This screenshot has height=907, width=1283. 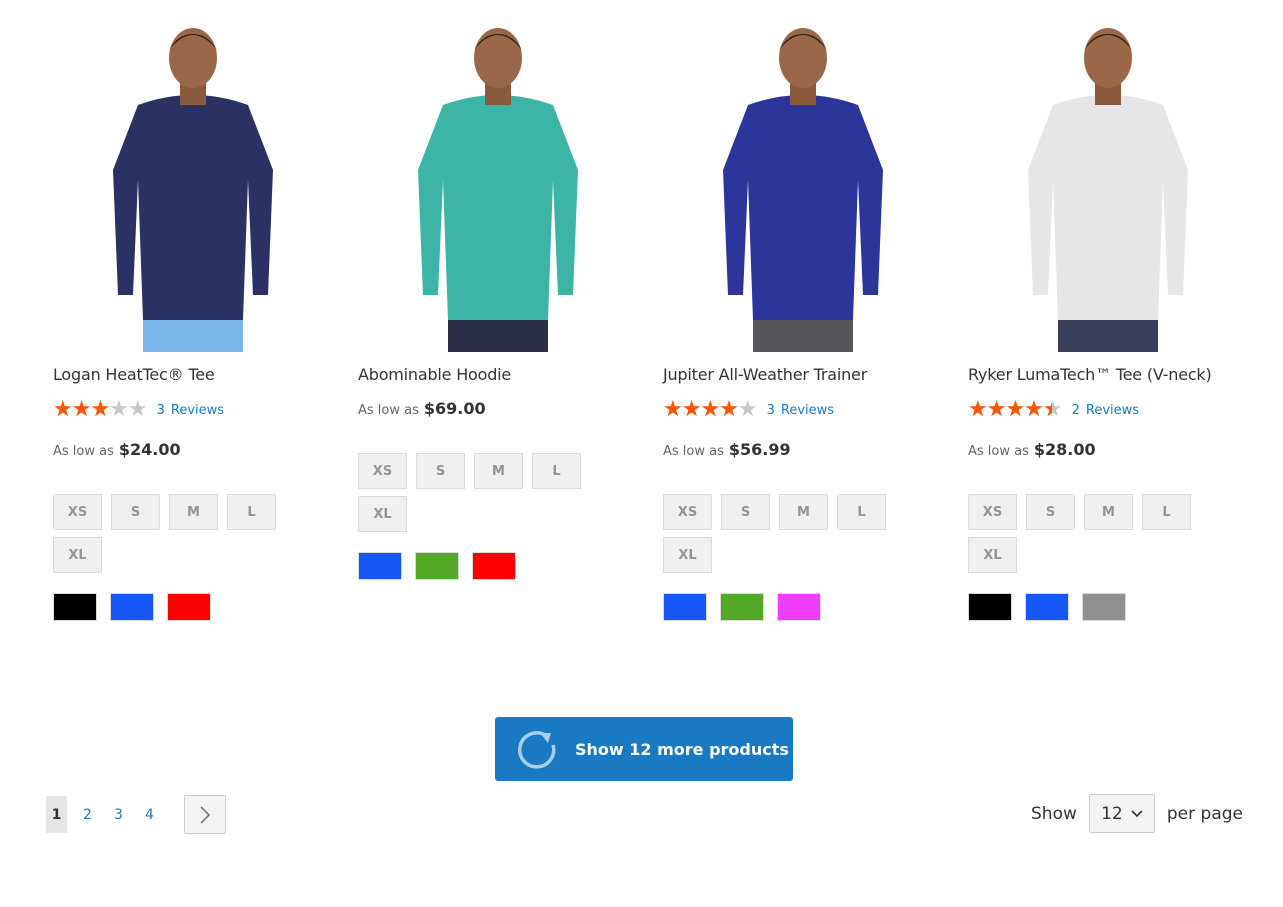 What do you see at coordinates (1054, 813) in the screenshot?
I see `show-label: Show` at bounding box center [1054, 813].